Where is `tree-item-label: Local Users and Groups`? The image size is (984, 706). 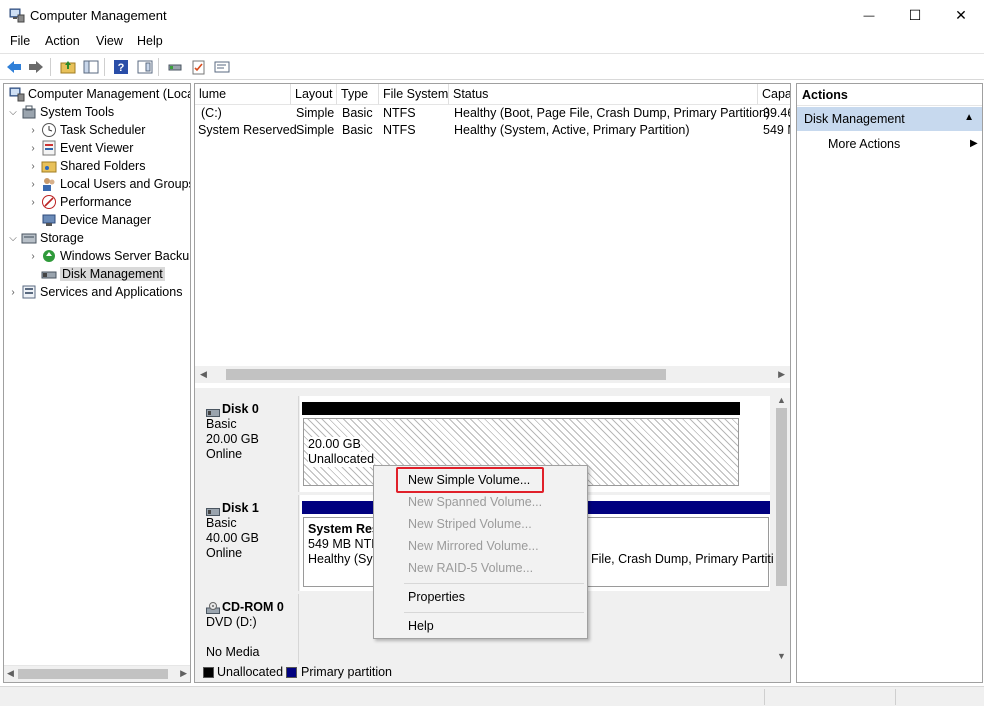
tree-item-label: Local Users and Groups is located at coordinates (125, 184).